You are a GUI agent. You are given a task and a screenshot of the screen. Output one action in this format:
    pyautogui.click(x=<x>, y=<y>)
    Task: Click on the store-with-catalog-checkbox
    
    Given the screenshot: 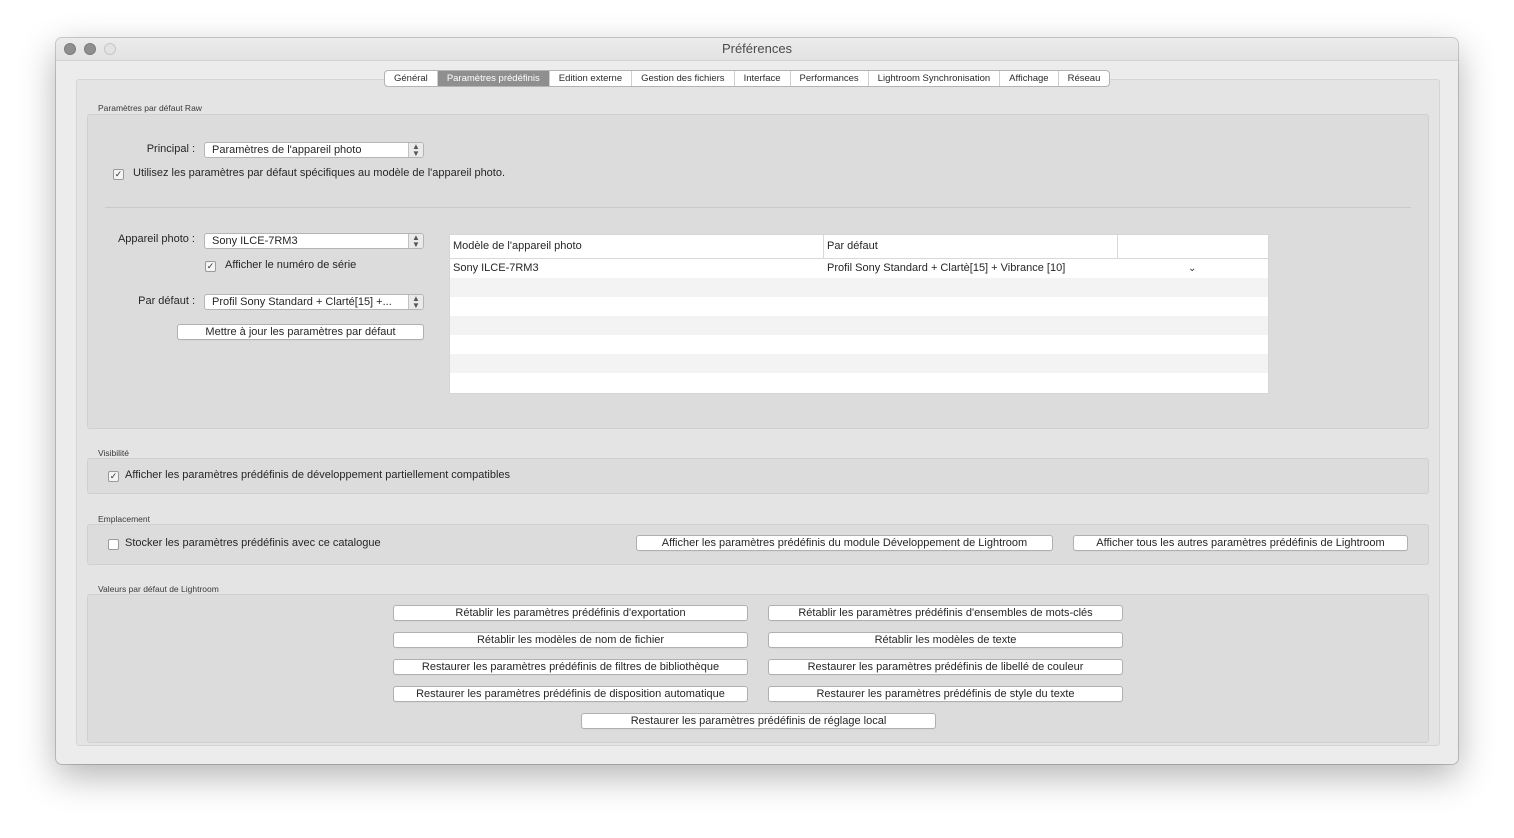 What is the action you would take?
    pyautogui.click(x=113, y=544)
    